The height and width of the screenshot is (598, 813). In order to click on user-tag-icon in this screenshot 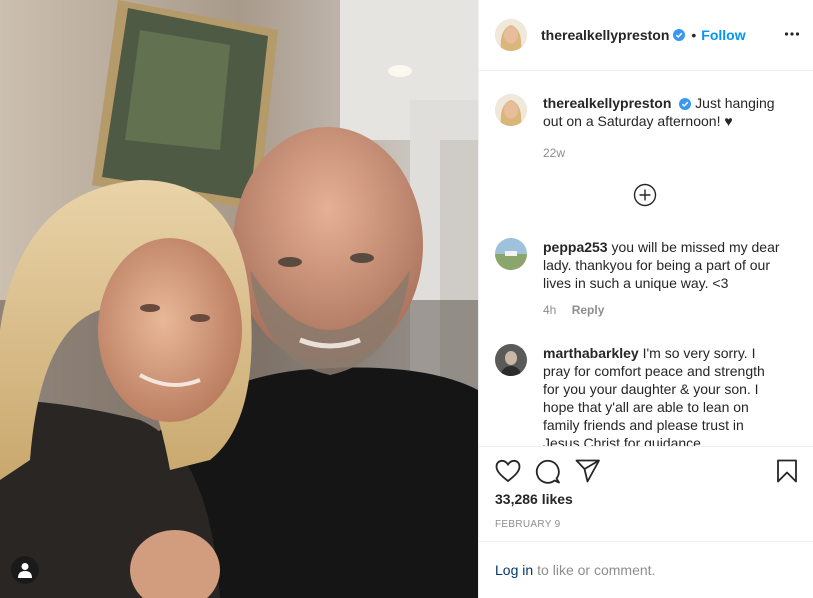, I will do `click(25, 570)`.